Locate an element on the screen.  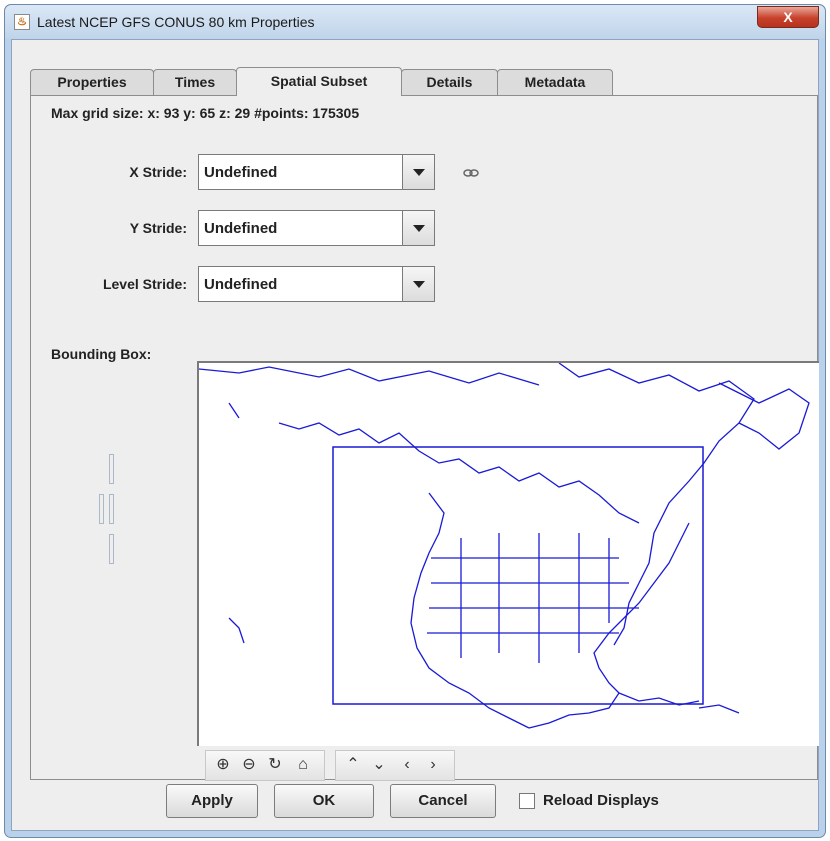
greenland-outline is located at coordinates (764, 416).